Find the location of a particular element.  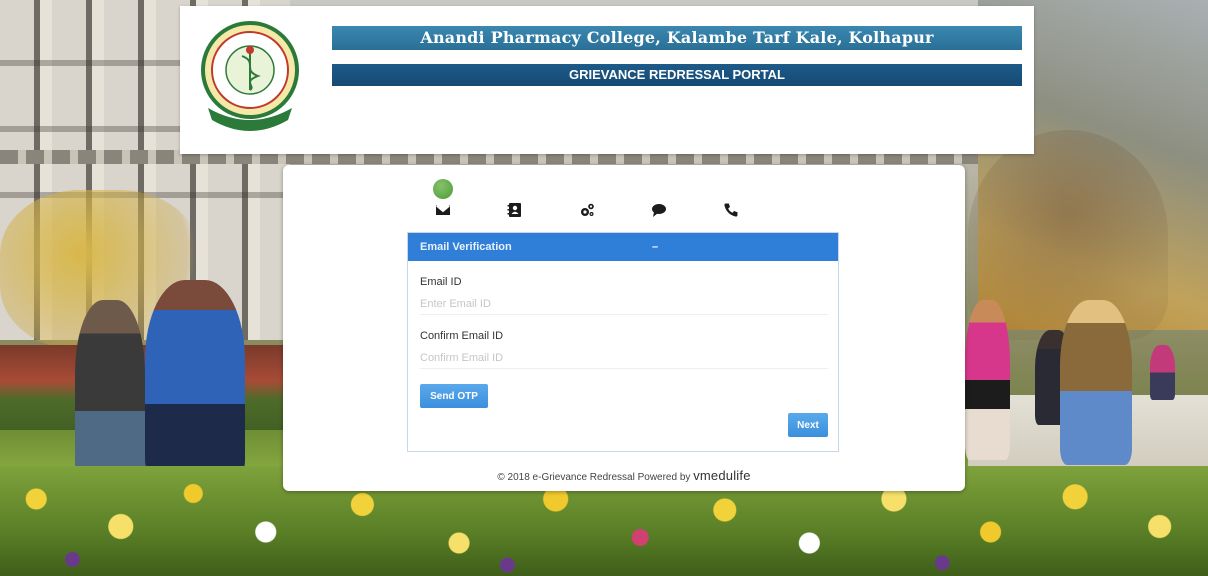

active-step-dot is located at coordinates (443, 189).